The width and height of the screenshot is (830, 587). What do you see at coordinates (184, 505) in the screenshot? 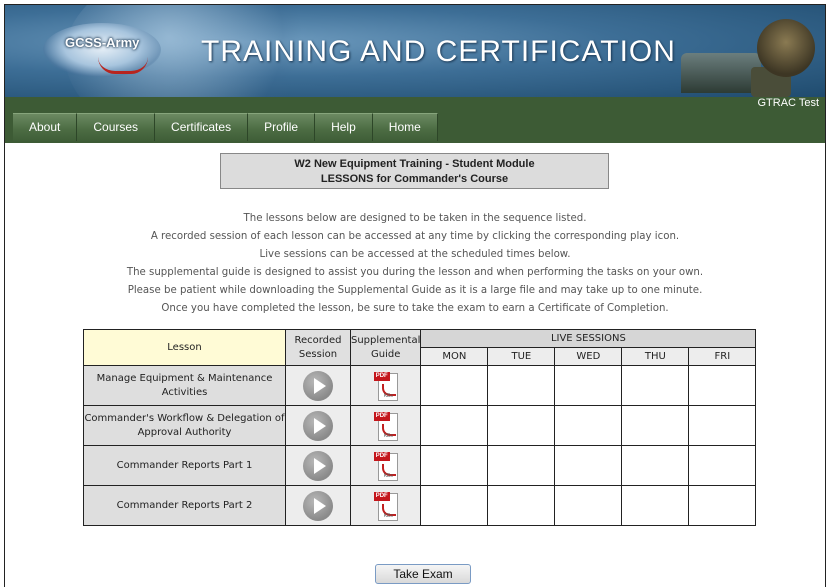
I see `lesson-name: Commander Reports Part 2` at bounding box center [184, 505].